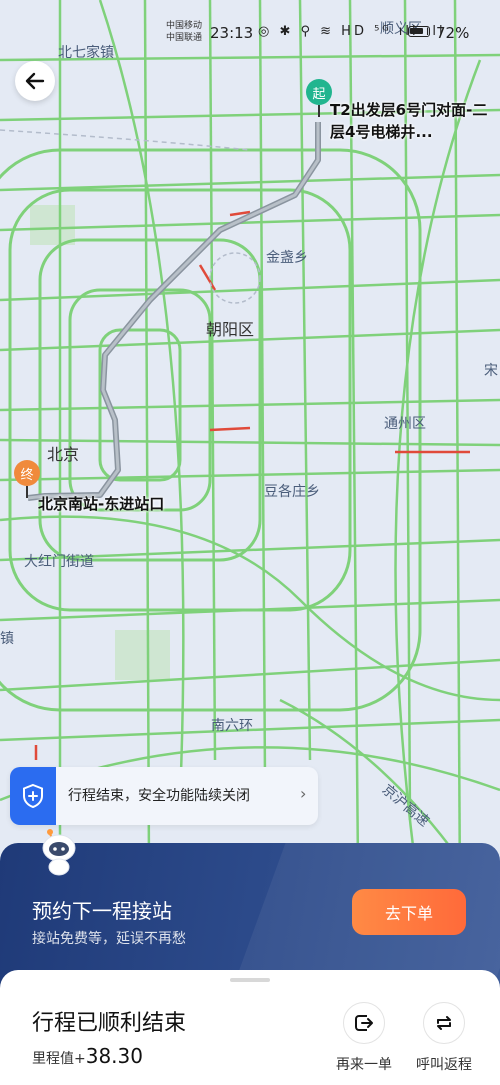 This screenshot has height=1085, width=500. What do you see at coordinates (184, 26) in the screenshot?
I see `carrier-1: 中国移动` at bounding box center [184, 26].